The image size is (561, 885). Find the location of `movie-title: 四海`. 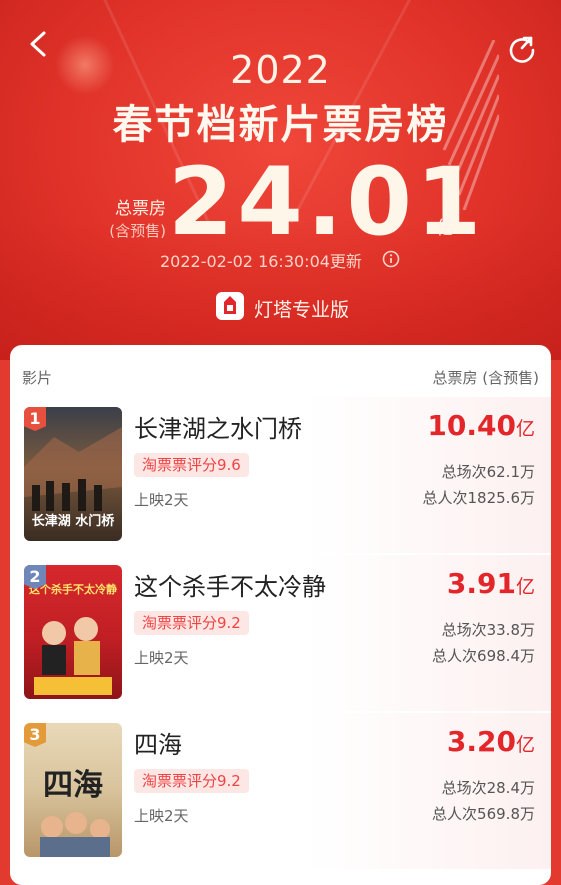

movie-title: 四海 is located at coordinates (158, 745).